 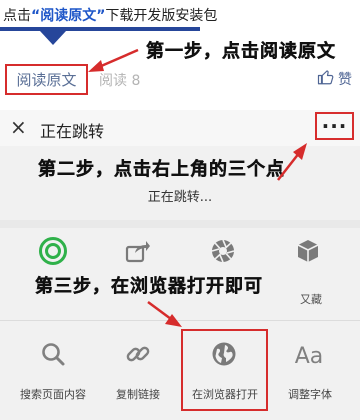 I want to click on arrow-step3, so click(x=164, y=313).